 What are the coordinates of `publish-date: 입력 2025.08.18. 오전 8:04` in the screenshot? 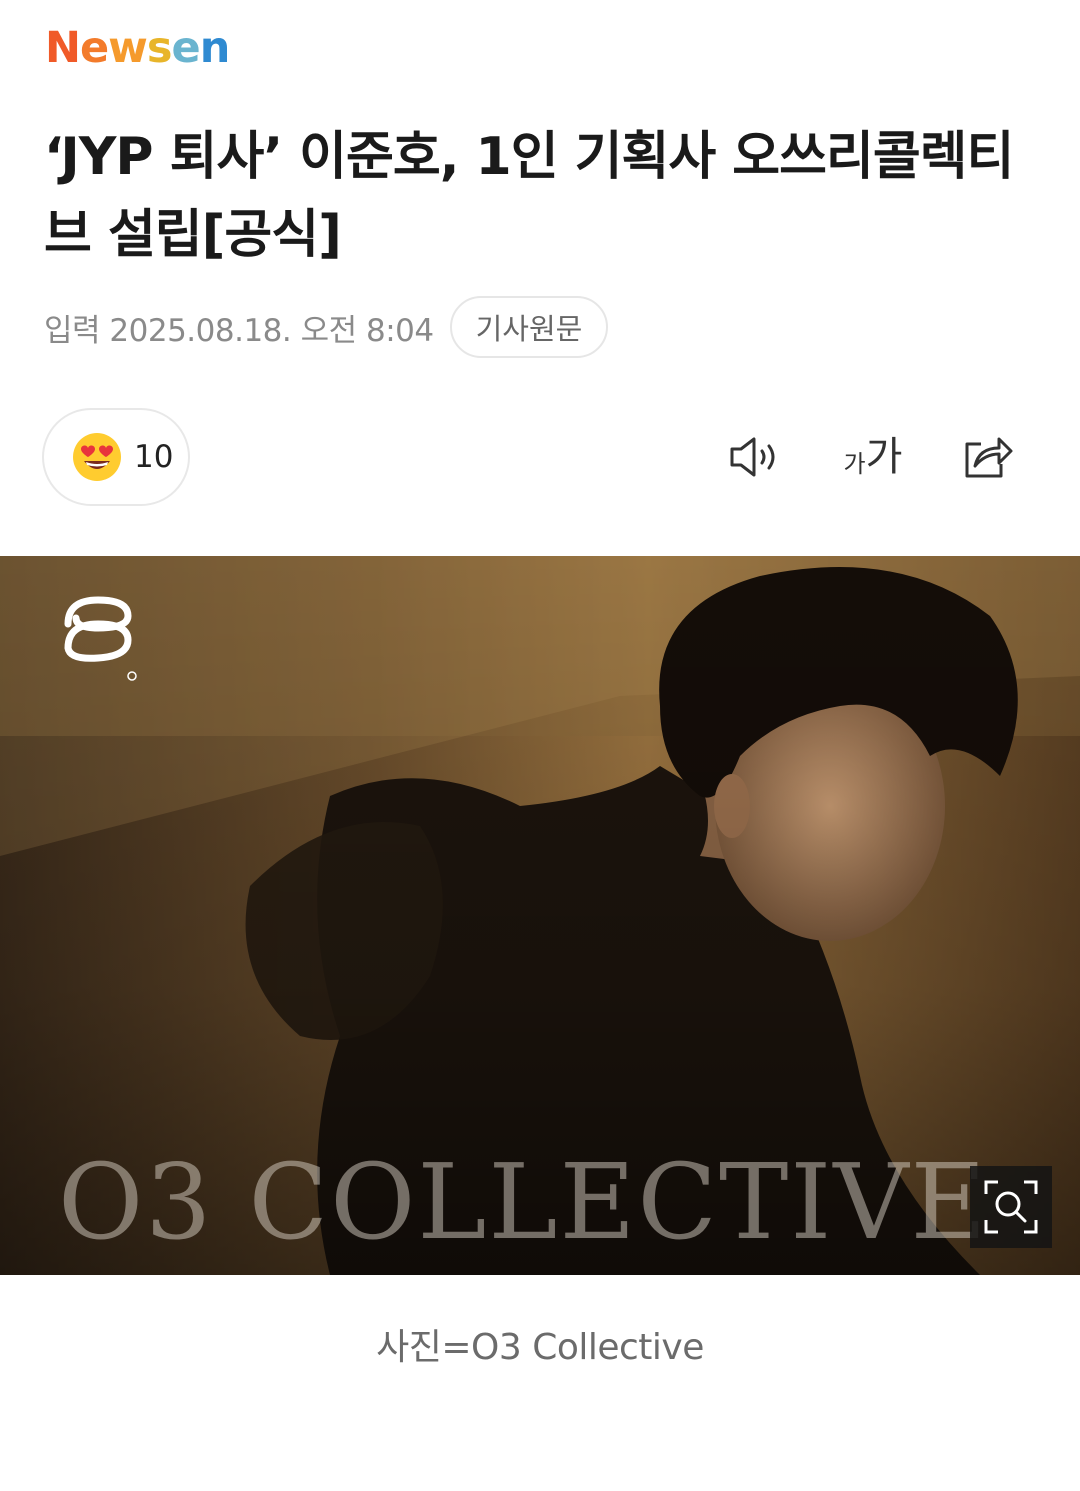 It's located at (239, 330).